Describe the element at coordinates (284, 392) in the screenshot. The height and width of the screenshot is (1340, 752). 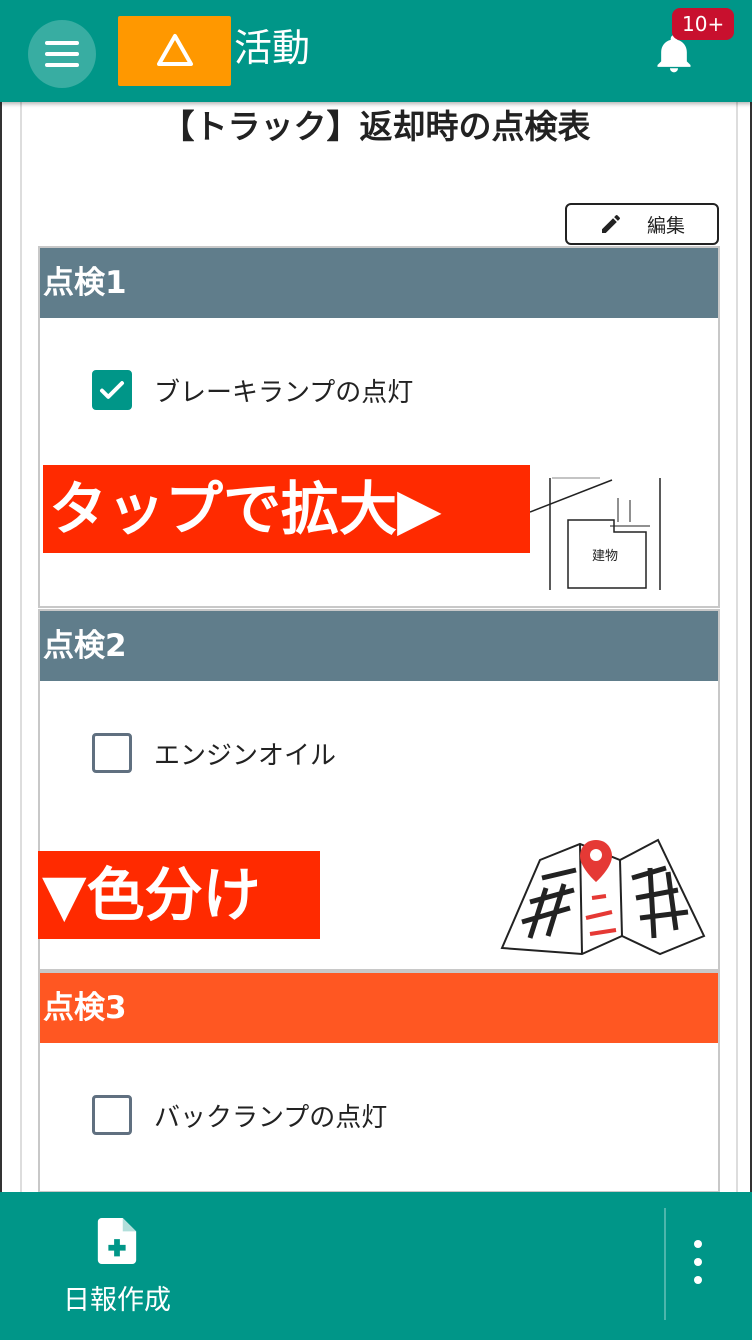
I see `checklist-item-label: ブレーキランプの点灯` at that location.